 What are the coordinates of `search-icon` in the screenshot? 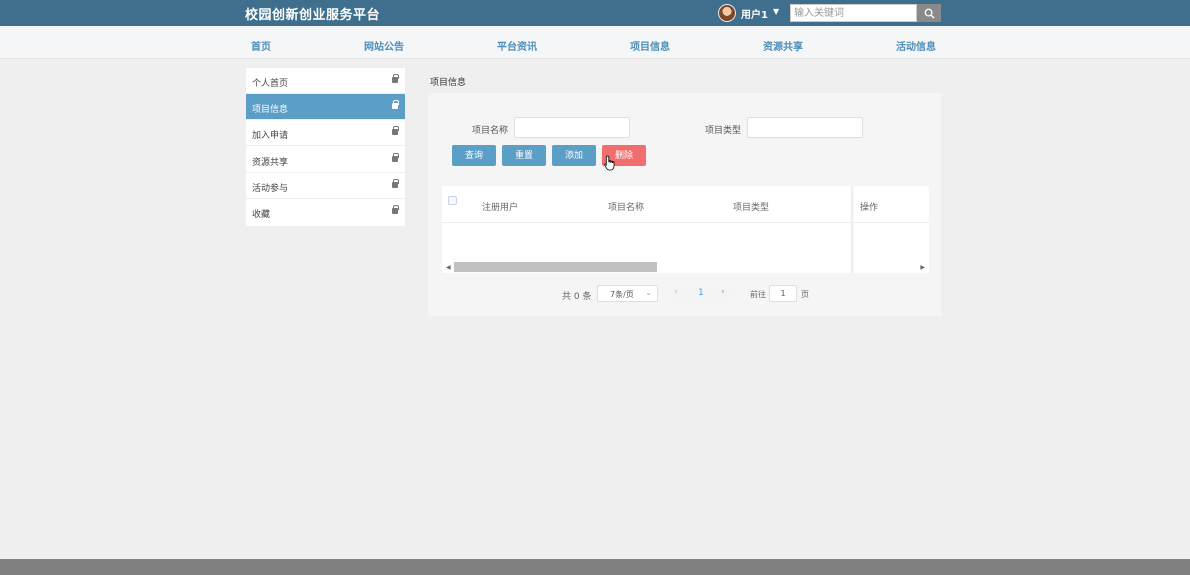 It's located at (929, 13).